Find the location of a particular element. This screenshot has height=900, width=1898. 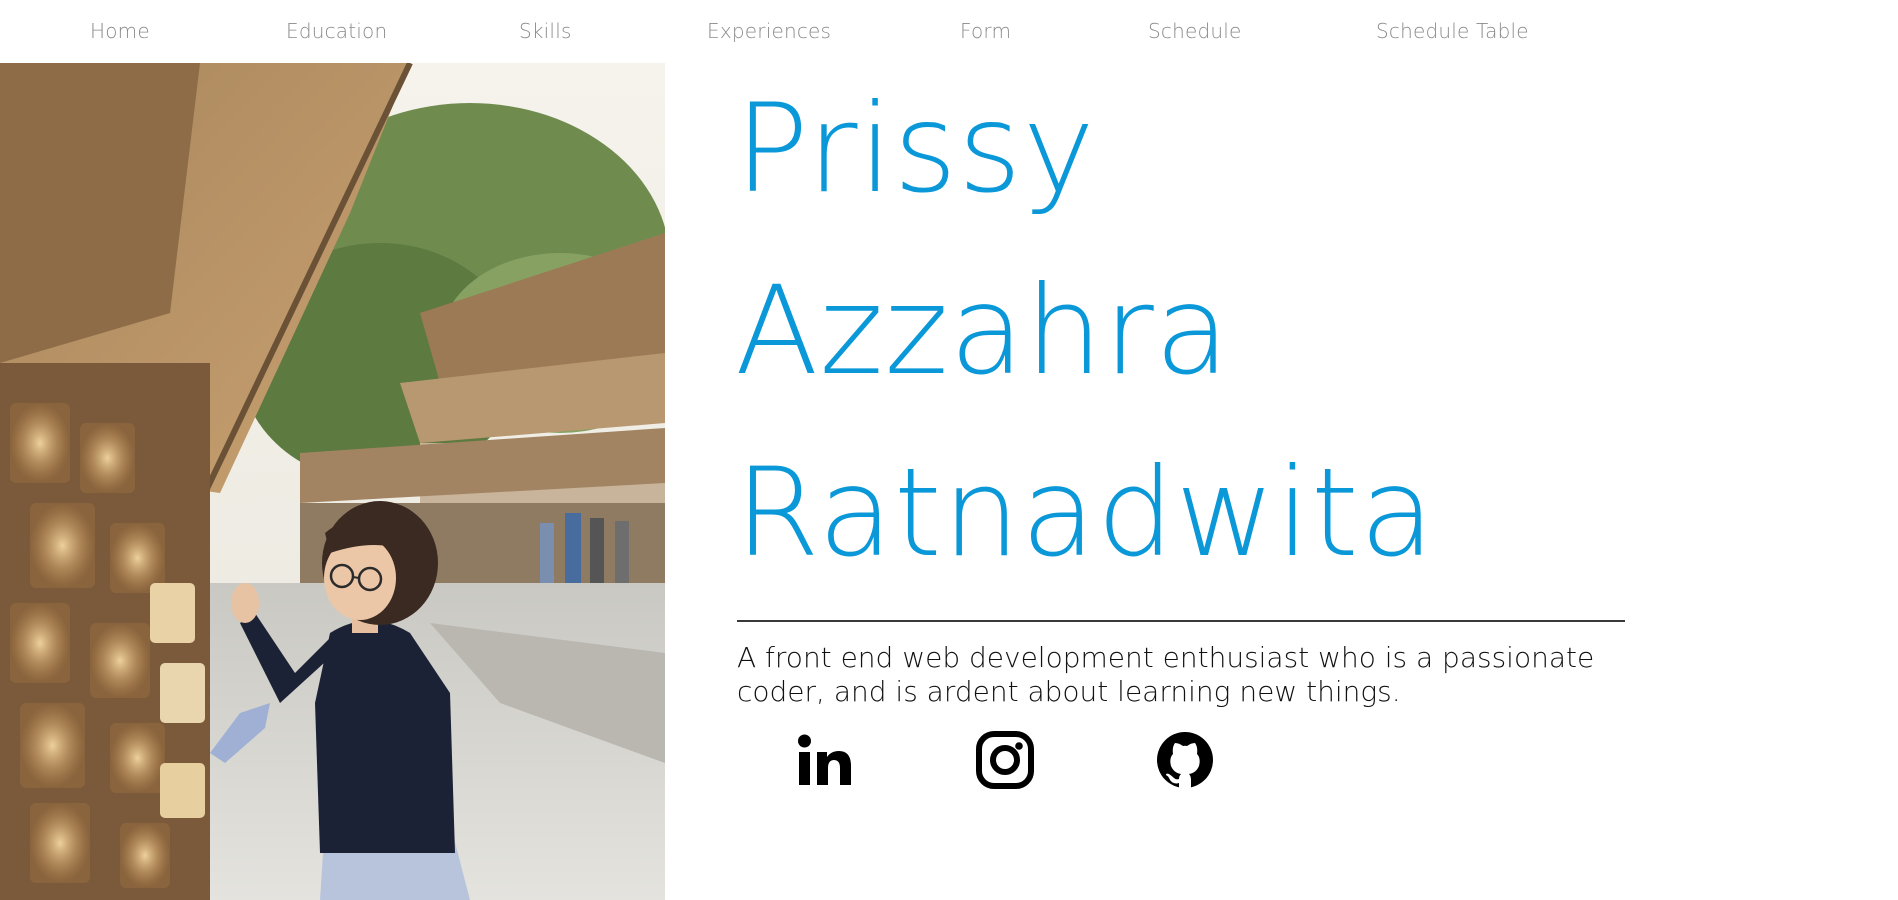

name-middle: Azzahra is located at coordinates (983, 331).